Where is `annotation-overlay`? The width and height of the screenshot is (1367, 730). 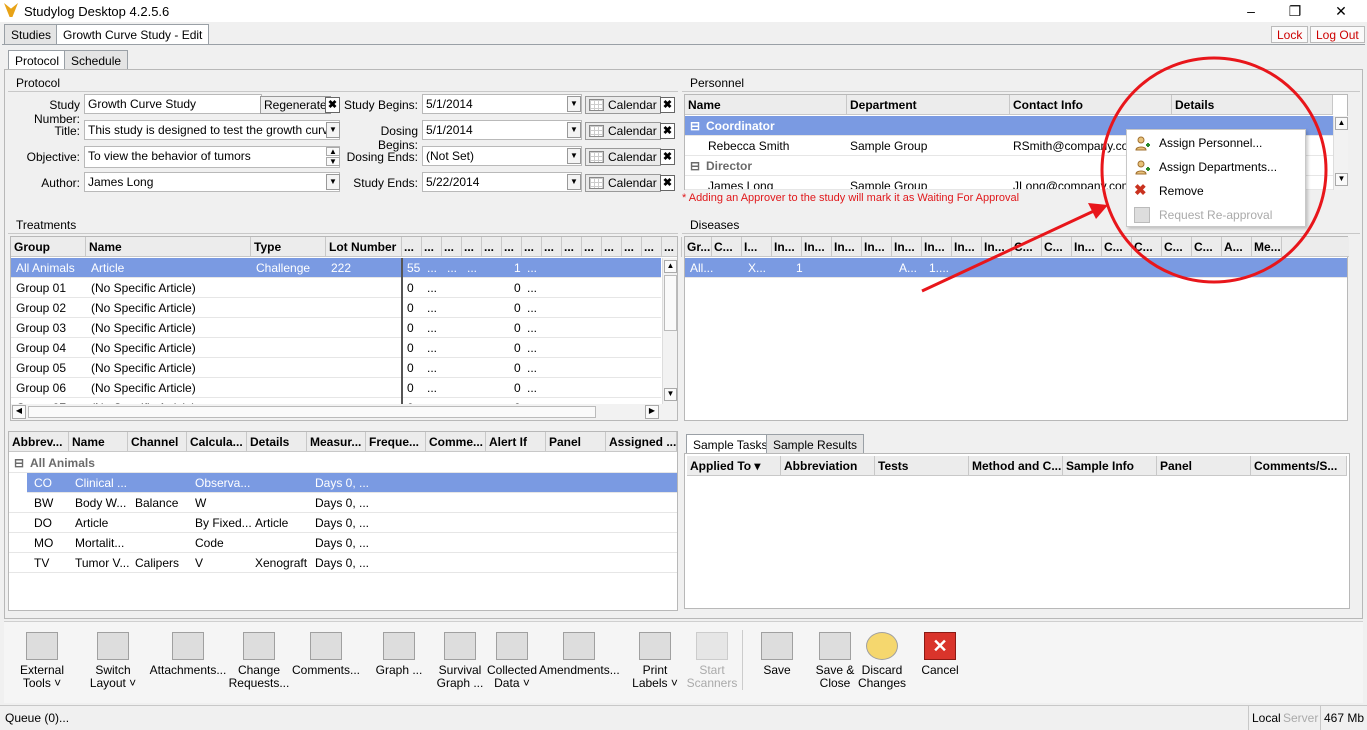 annotation-overlay is located at coordinates (1124, 174).